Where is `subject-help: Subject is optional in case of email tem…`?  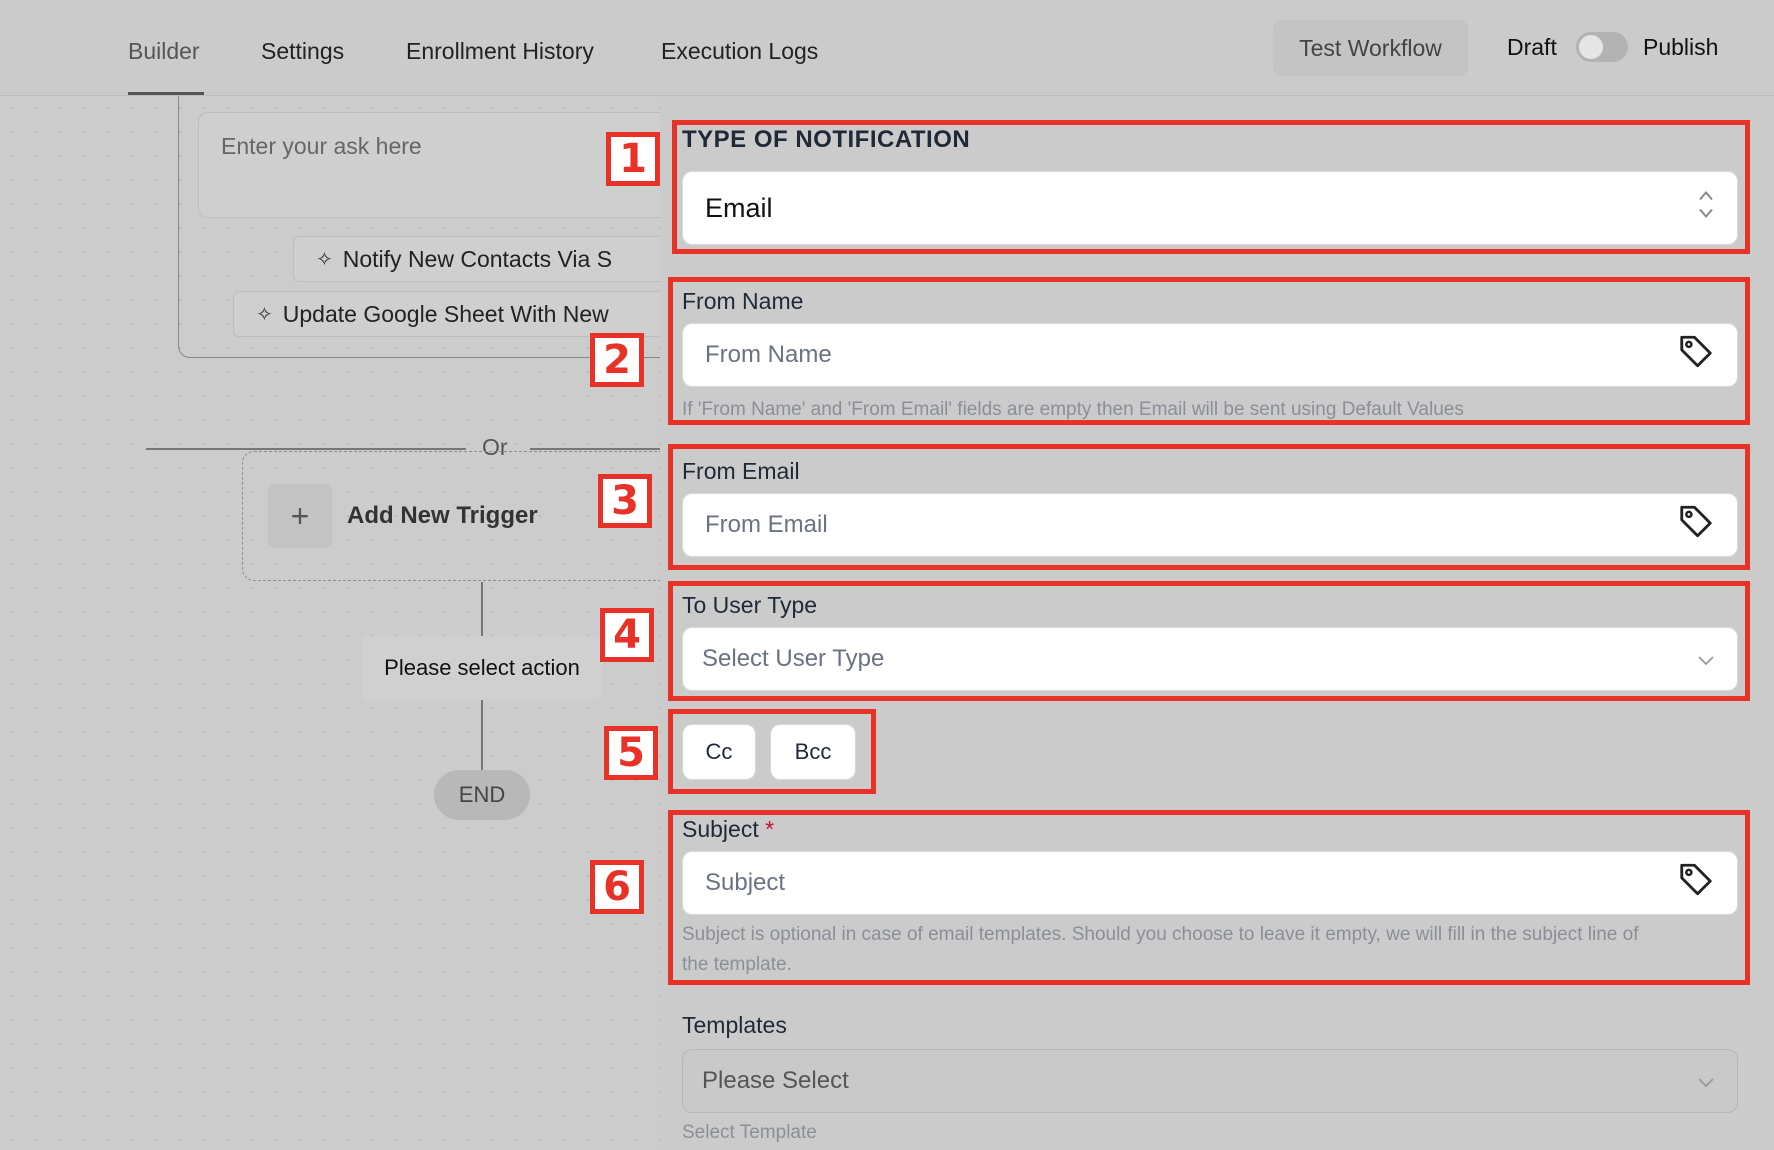
subject-help: Subject is optional in case of email tem… is located at coordinates (1212, 950).